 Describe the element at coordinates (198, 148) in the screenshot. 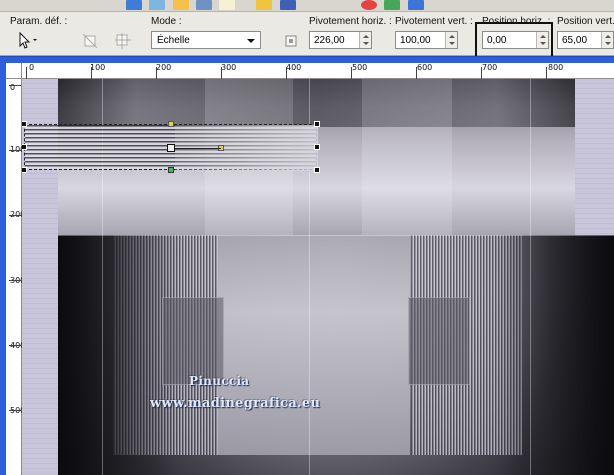

I see `pivot-line` at that location.